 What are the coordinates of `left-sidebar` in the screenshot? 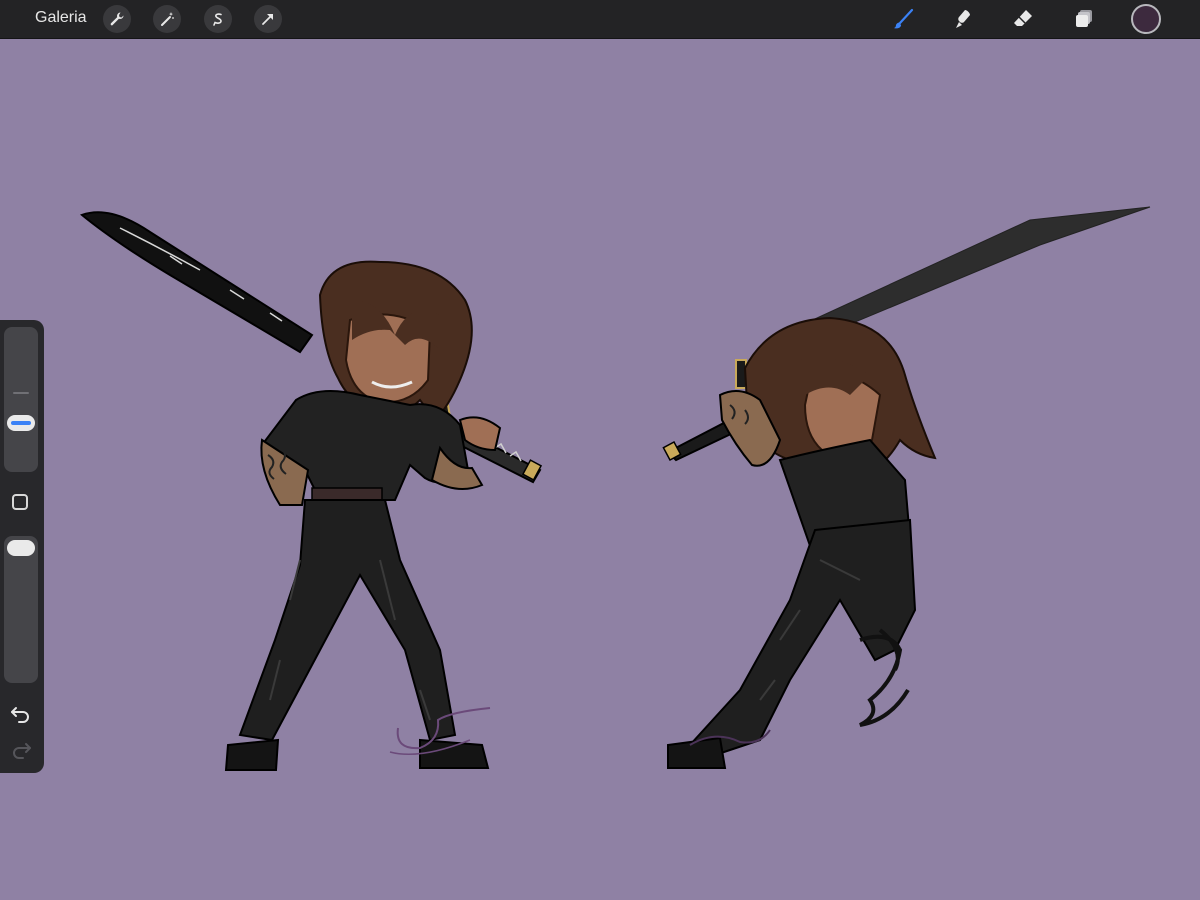 It's located at (22, 546).